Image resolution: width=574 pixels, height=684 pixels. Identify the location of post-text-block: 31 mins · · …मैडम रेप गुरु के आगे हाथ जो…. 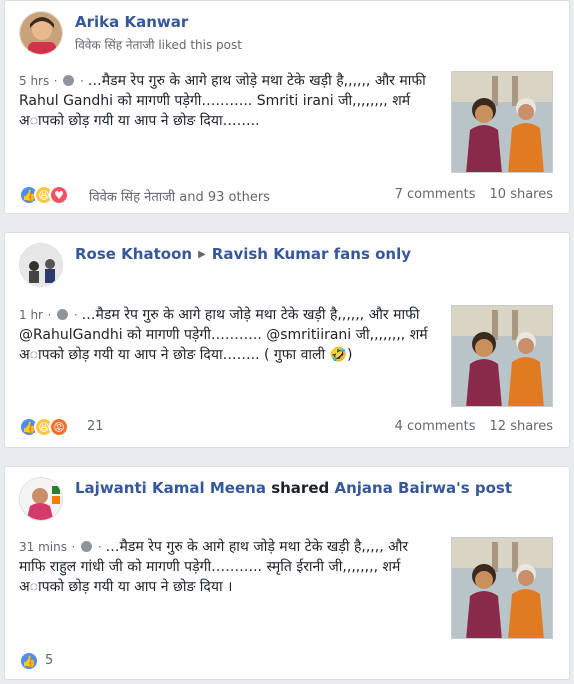
(214, 567).